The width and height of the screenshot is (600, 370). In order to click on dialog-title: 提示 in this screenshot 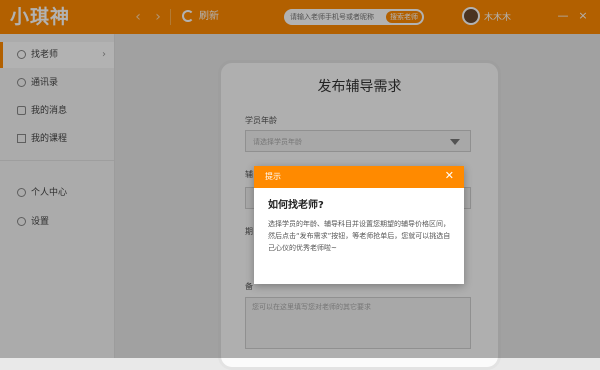, I will do `click(273, 176)`.